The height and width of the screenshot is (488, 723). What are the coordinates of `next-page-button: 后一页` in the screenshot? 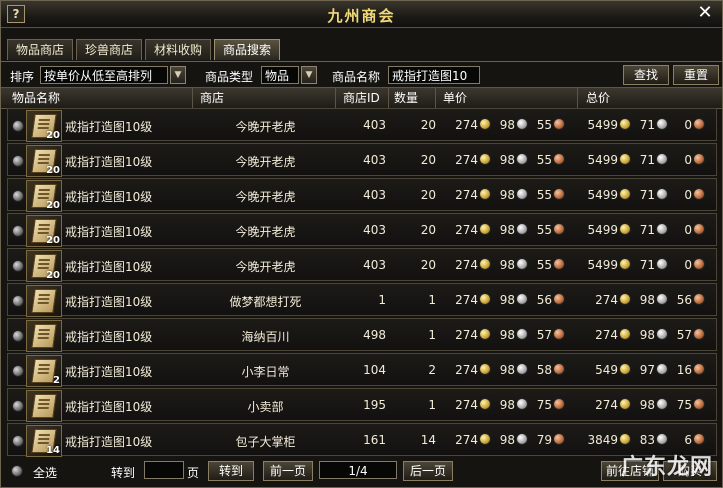 It's located at (428, 471).